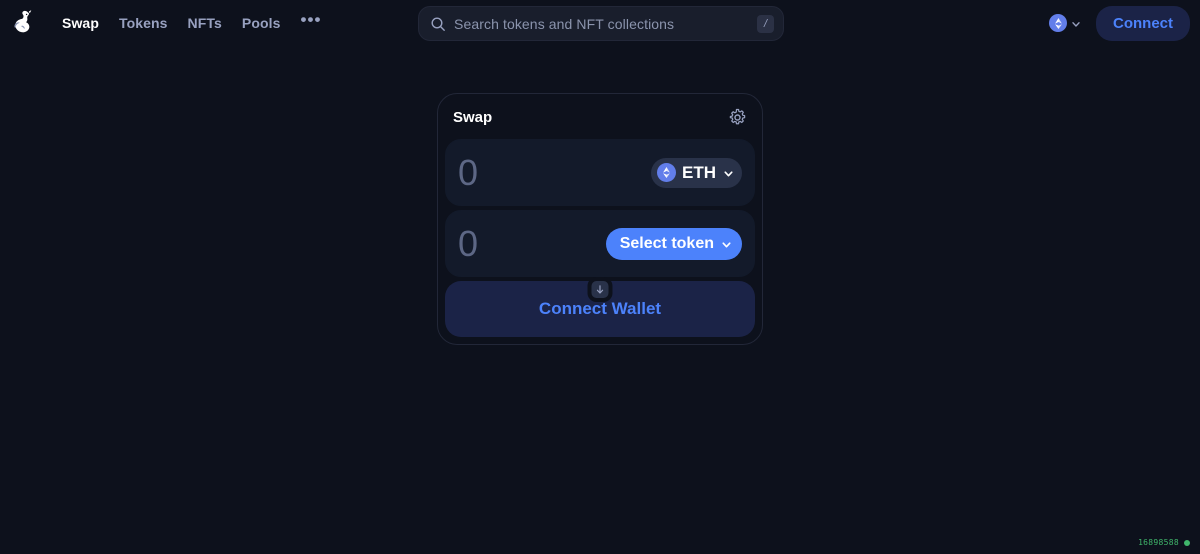 Image resolution: width=1200 pixels, height=554 pixels. Describe the element at coordinates (311, 22) in the screenshot. I see `more-menu-icon: •••` at that location.